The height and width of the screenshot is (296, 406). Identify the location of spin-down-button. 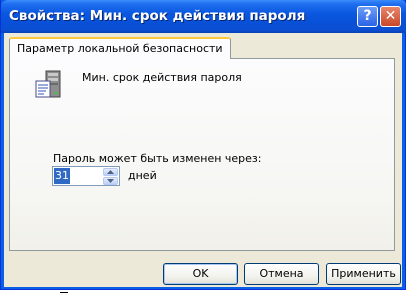
(110, 181).